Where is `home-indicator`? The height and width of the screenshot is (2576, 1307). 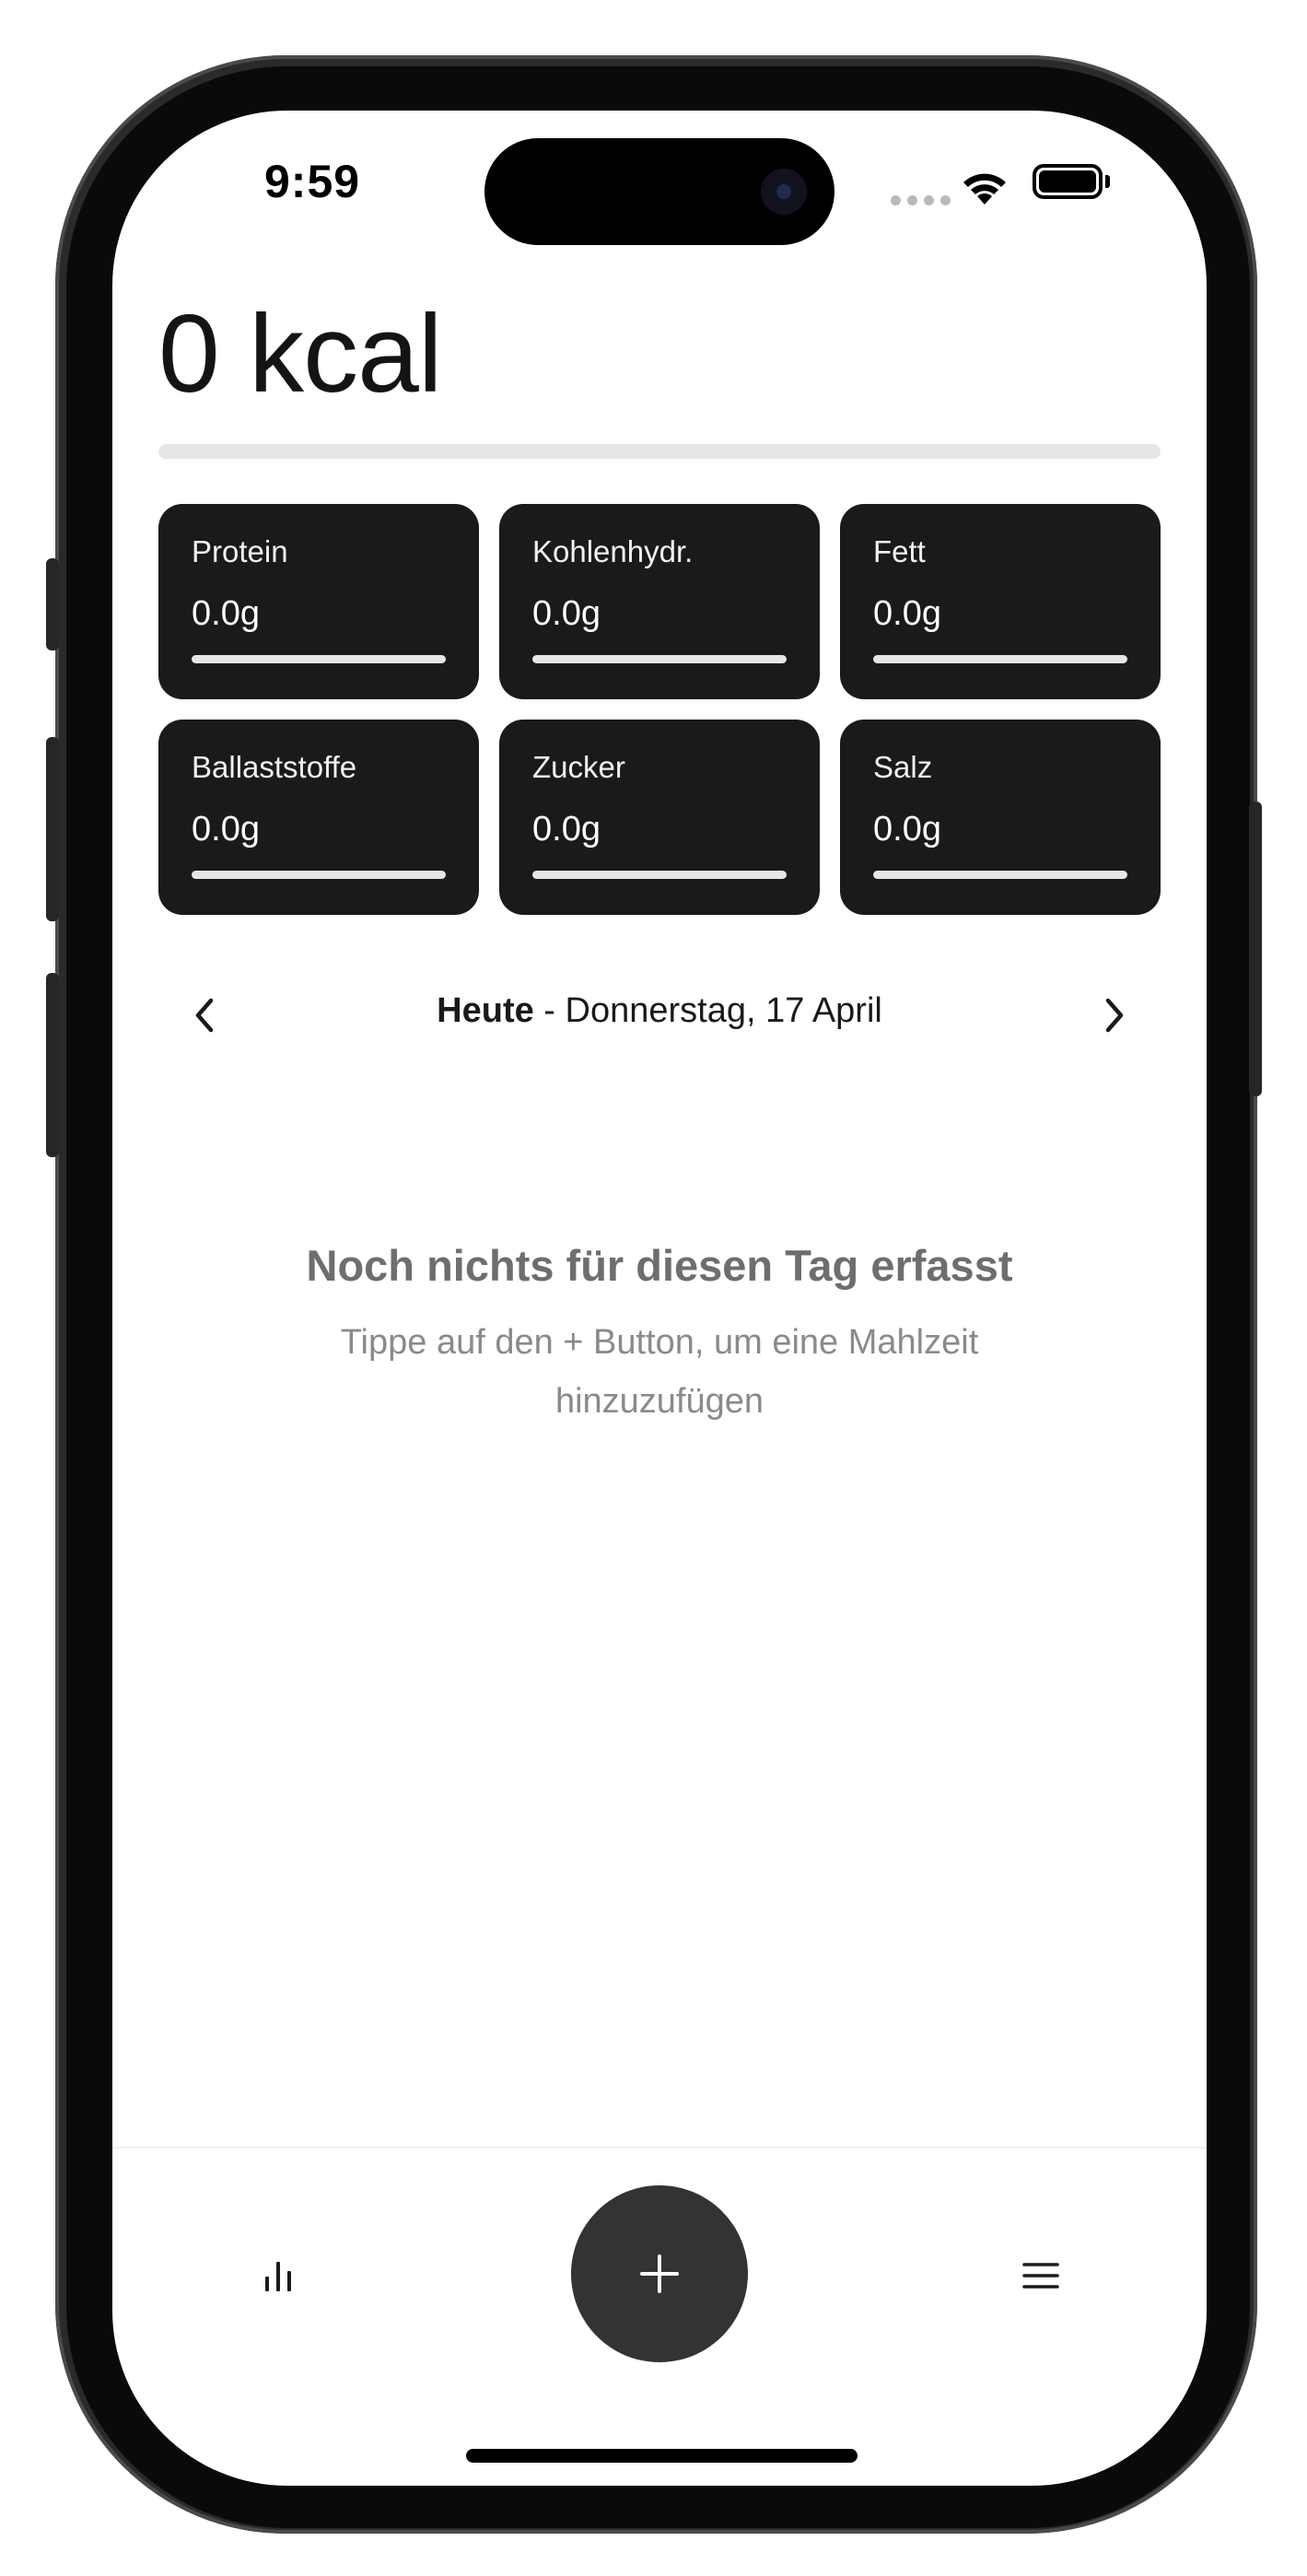 home-indicator is located at coordinates (662, 2456).